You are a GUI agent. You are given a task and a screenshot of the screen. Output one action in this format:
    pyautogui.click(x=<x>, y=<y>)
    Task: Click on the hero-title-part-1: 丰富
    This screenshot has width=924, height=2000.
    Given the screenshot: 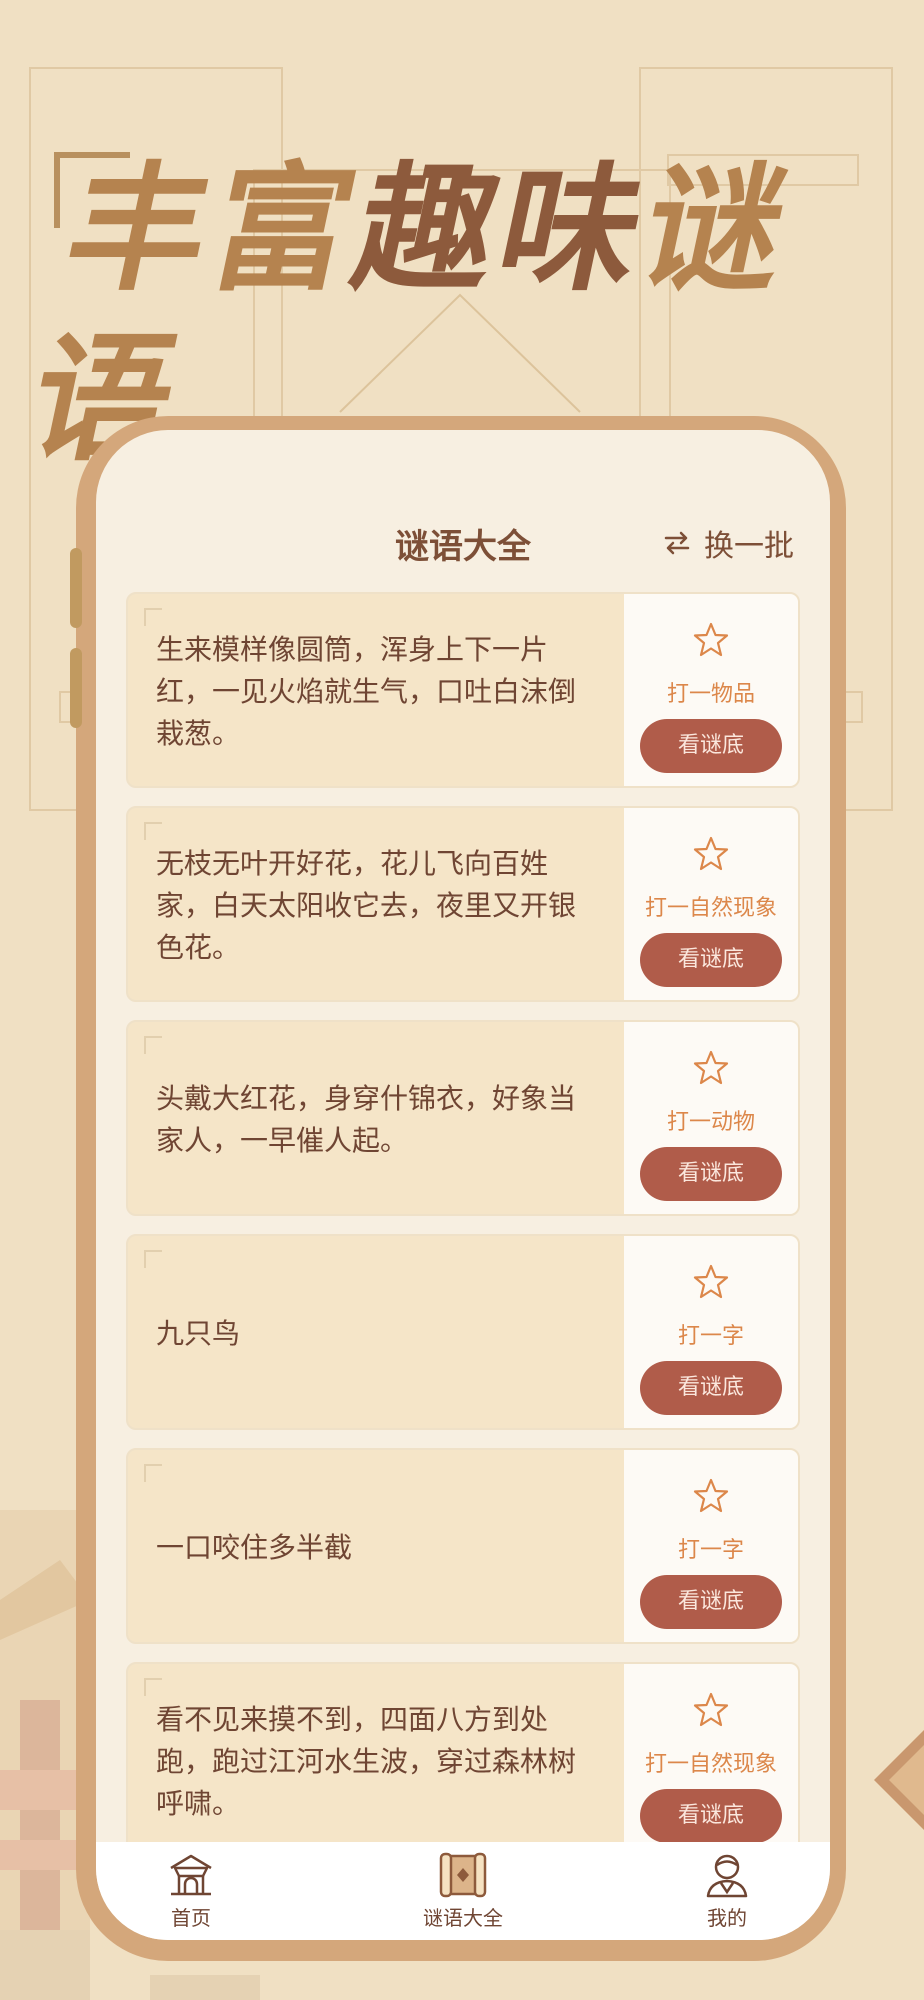 What is the action you would take?
    pyautogui.click(x=214, y=229)
    